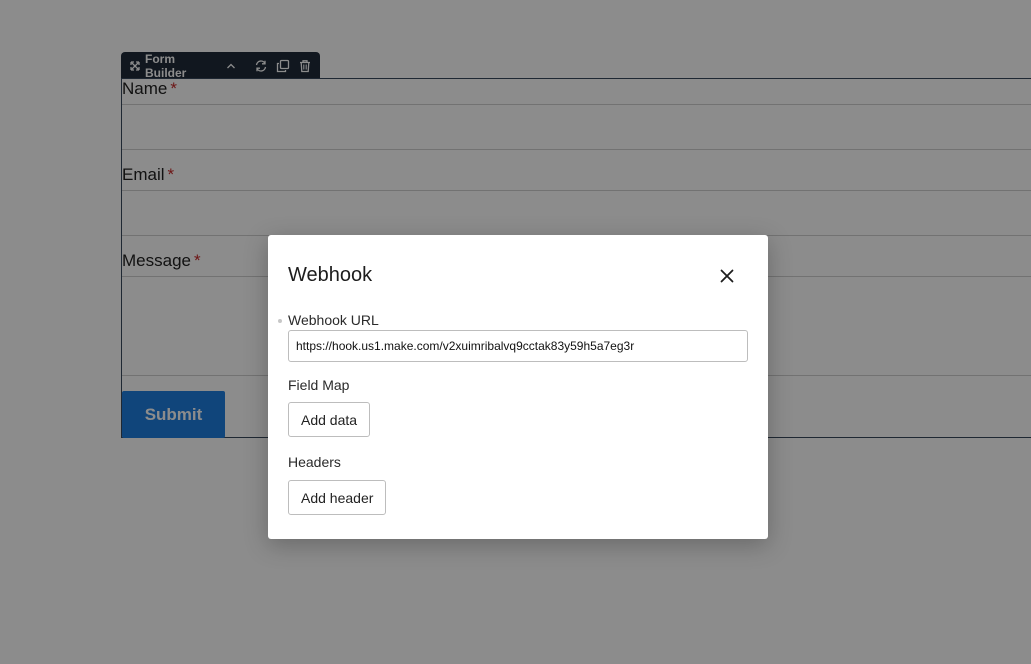  Describe the element at coordinates (319, 385) in the screenshot. I see `field-map-label: Field Map` at that location.